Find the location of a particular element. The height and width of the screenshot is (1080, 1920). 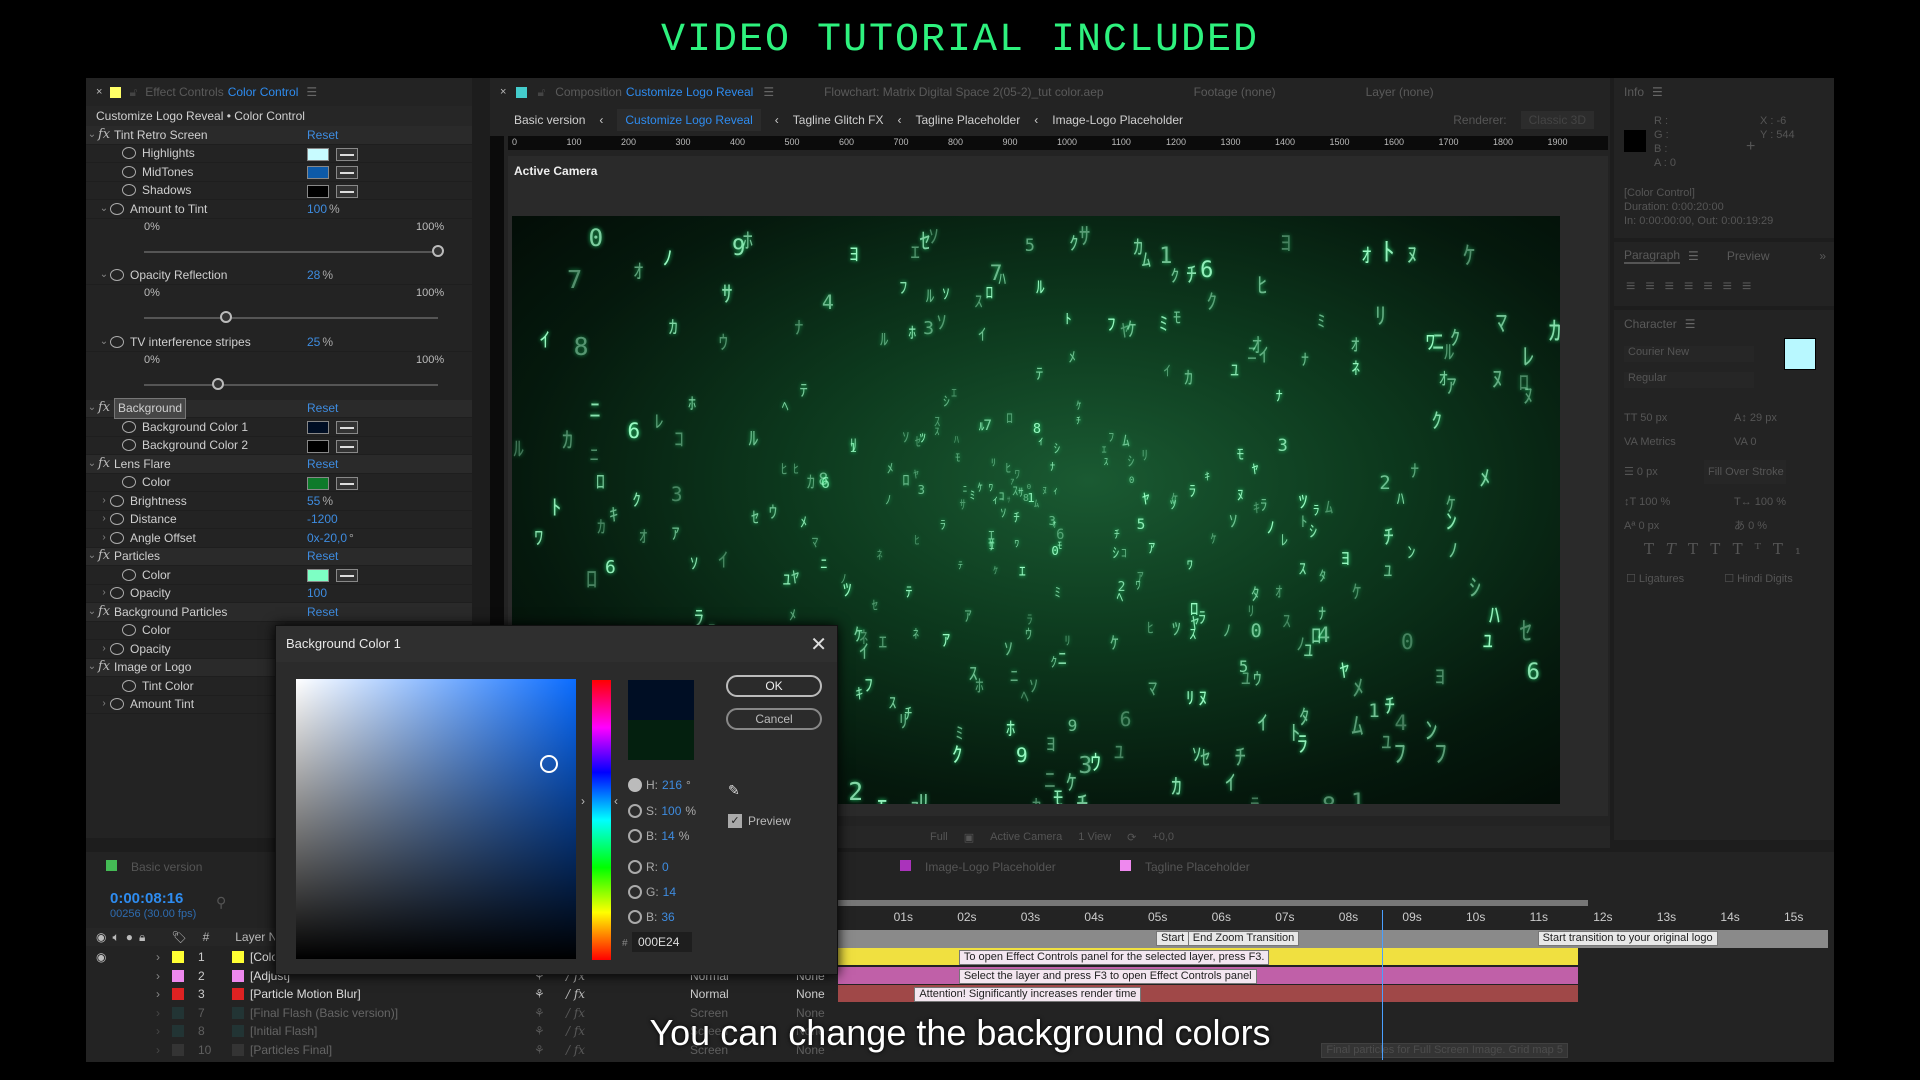

layer-name: [Particle Motion Blur] is located at coordinates (305, 994).